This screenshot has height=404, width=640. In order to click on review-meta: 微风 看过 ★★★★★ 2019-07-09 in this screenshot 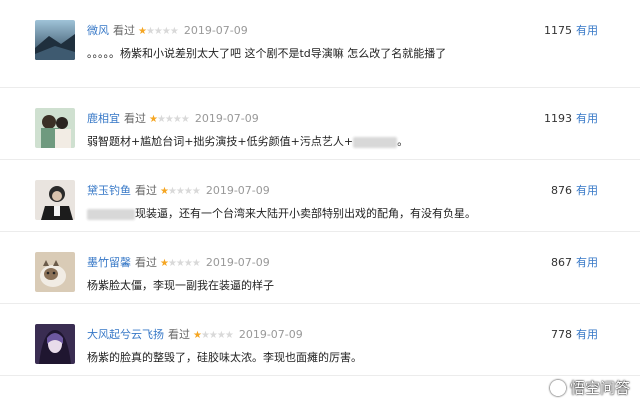, I will do `click(167, 30)`.